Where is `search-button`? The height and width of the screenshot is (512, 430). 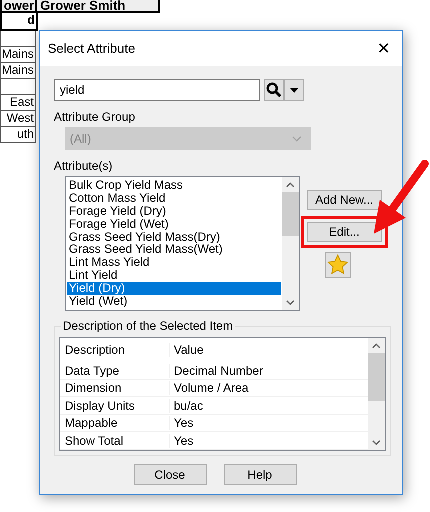
search-button is located at coordinates (274, 90).